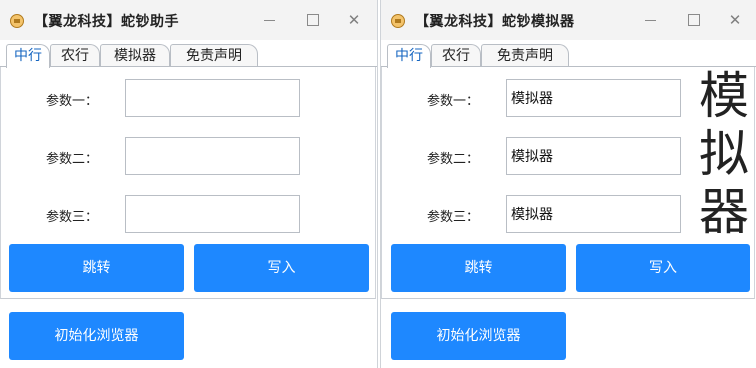  What do you see at coordinates (495, 22) in the screenshot?
I see `window-title: 【翼龙科技】蛇钞模拟器` at bounding box center [495, 22].